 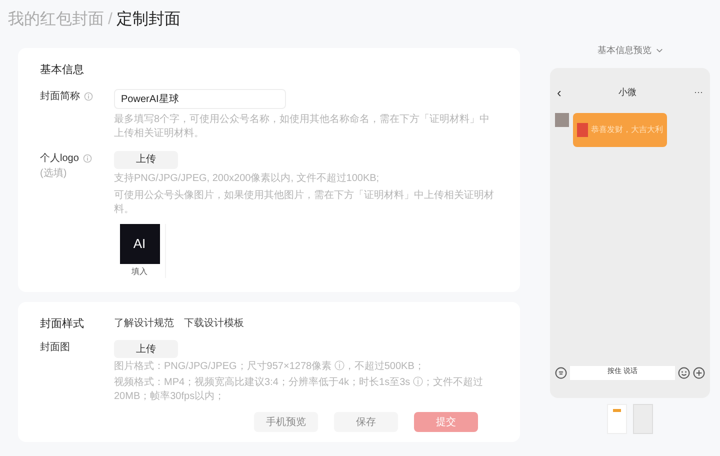 What do you see at coordinates (582, 130) in the screenshot?
I see `envelope-icon` at bounding box center [582, 130].